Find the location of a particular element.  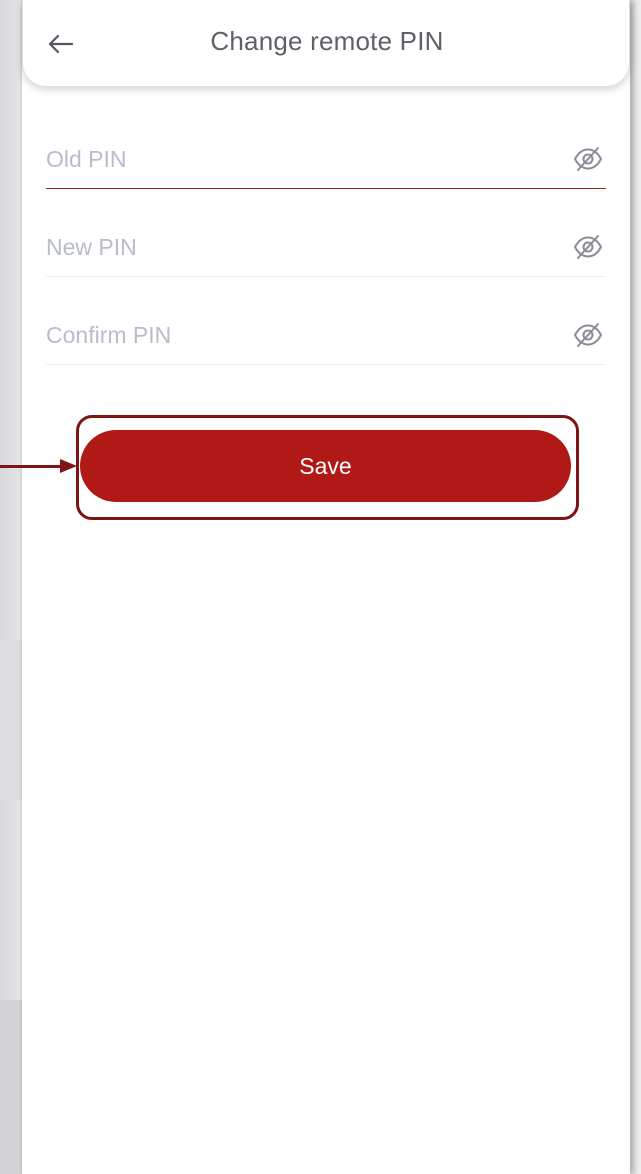

save-button: Save is located at coordinates (325, 466).